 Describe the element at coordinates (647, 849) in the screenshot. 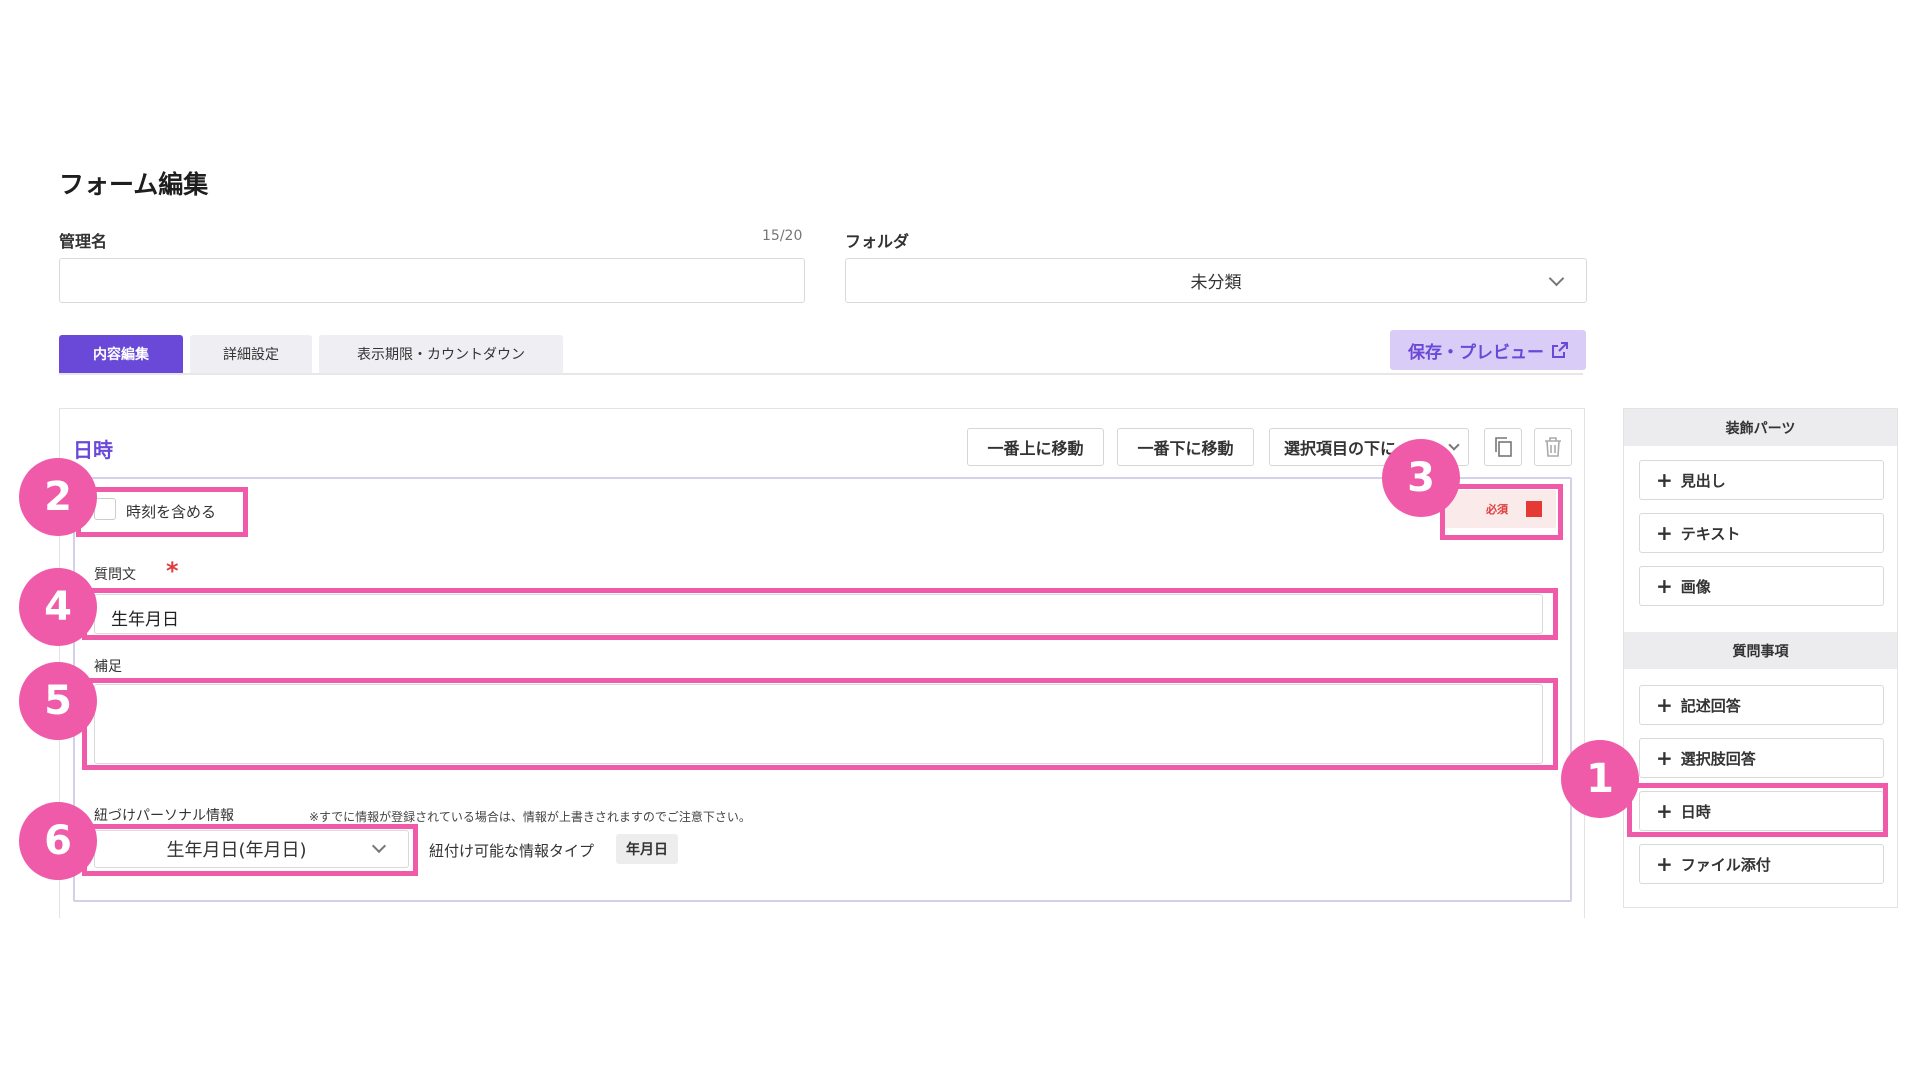

I see `info-type-tag: 年月日` at that location.